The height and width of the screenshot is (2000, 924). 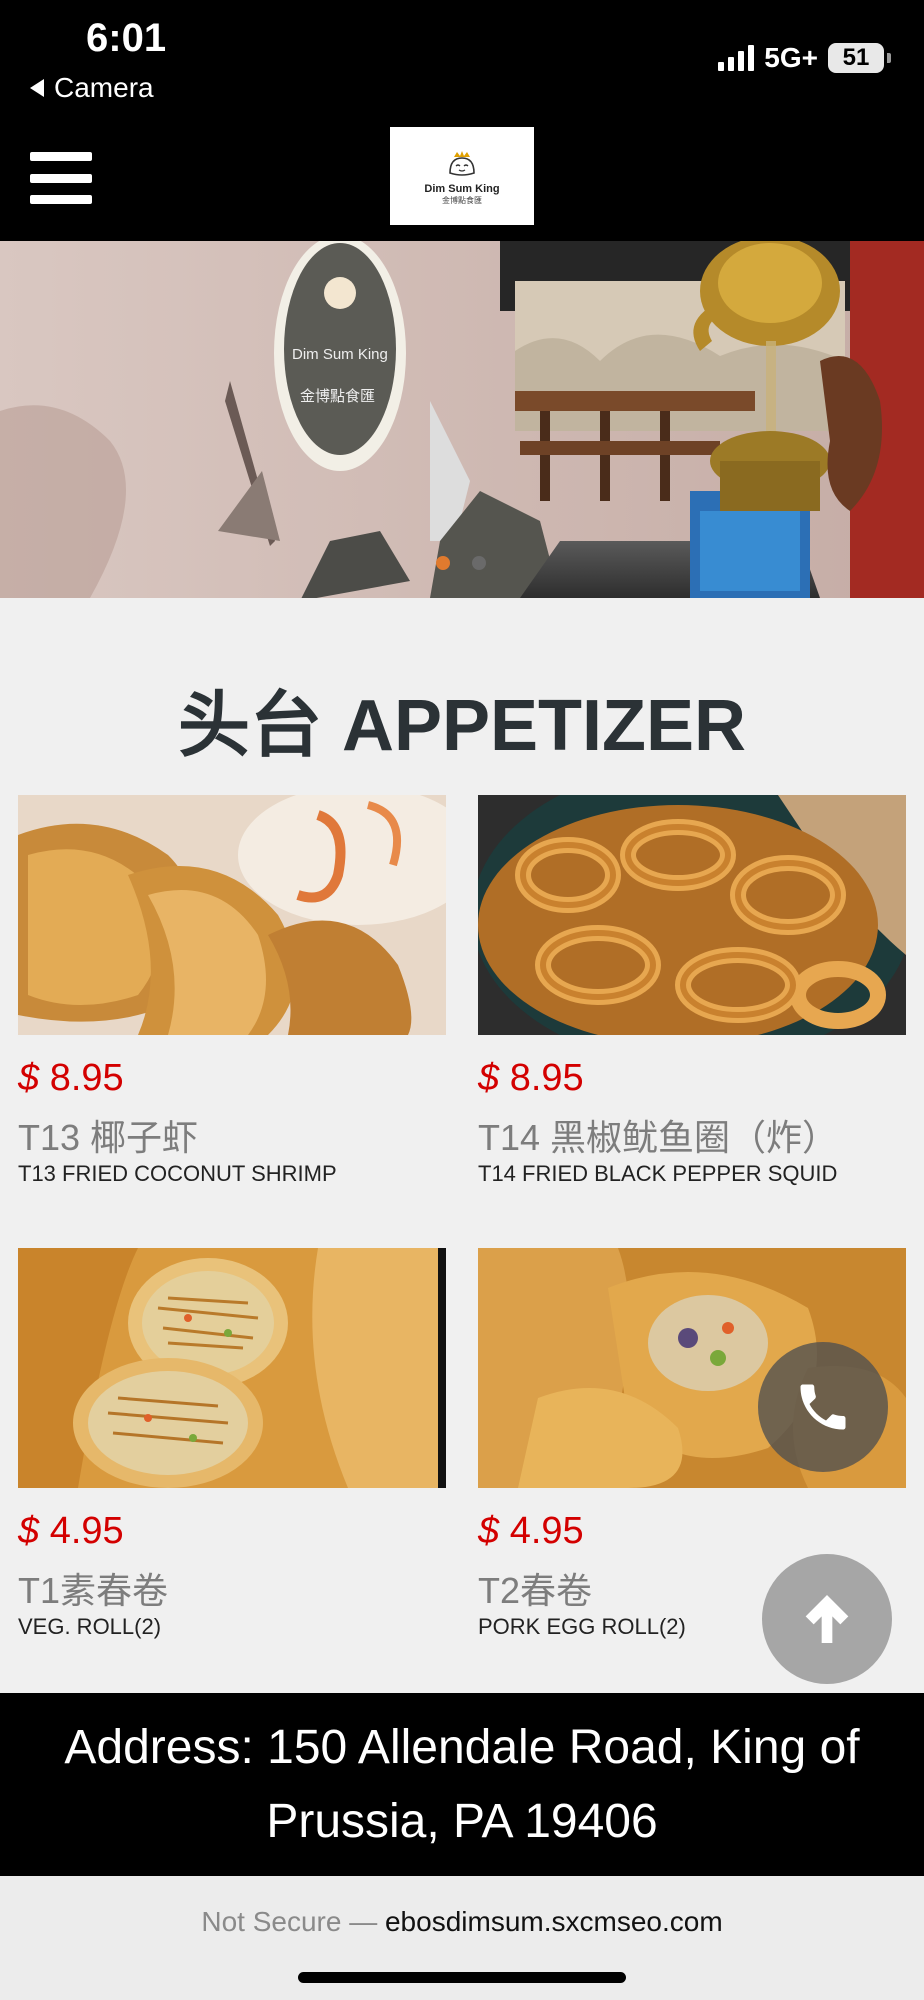 I want to click on menu-item-card: $ 4.95 T1素春卷 VEG. ROLL(2), so click(x=232, y=1444).